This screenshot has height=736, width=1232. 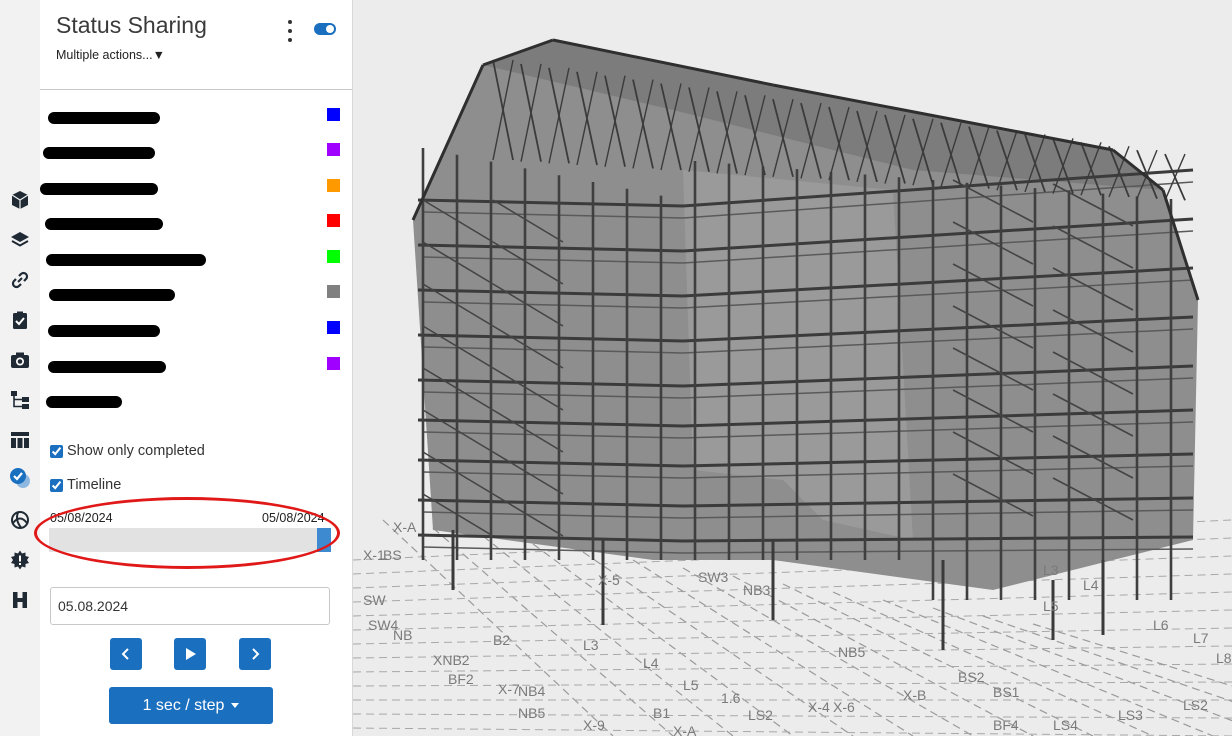 I want to click on settings-gear-icon, so click(x=20, y=560).